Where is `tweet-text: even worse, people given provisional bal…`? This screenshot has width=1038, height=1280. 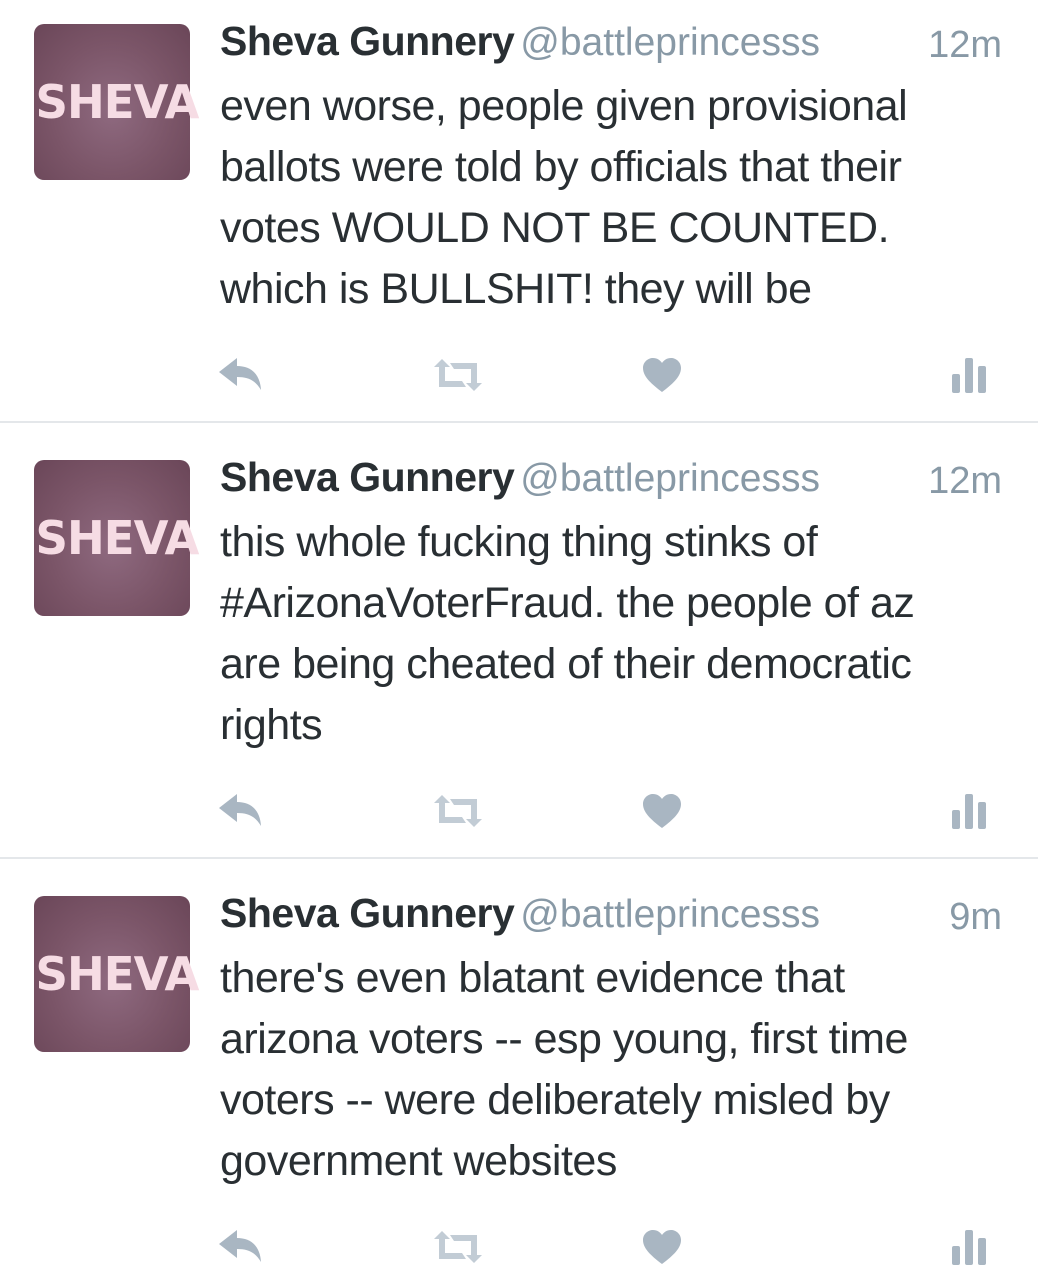
tweet-text: even worse, people given provisional bal… is located at coordinates (615, 198).